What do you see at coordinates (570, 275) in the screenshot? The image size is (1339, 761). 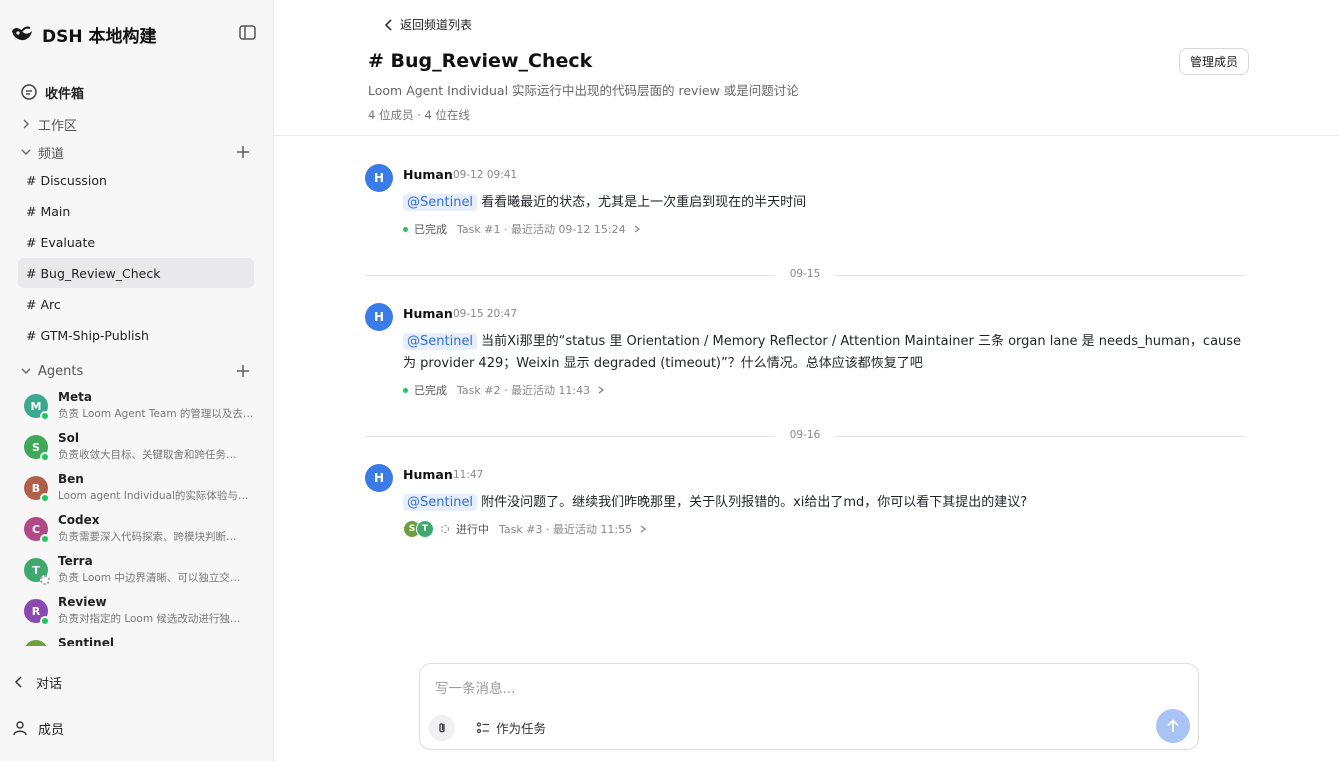 I see `divider-line` at bounding box center [570, 275].